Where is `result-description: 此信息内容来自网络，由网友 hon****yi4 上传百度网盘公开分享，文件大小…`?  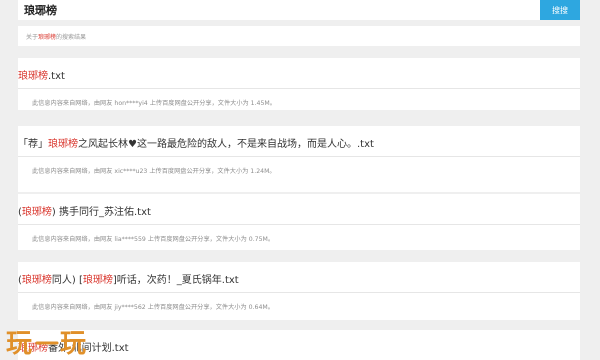
result-description: 此信息内容来自网络，由网友 hon****yi4 上传百度网盘公开分享，文件大小… is located at coordinates (154, 103).